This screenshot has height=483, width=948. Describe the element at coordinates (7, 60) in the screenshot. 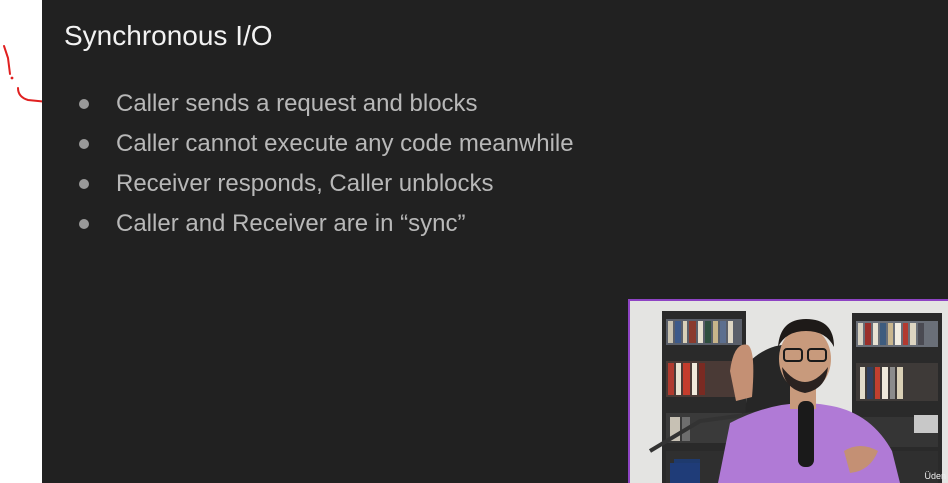

I see `pen-stroke-vertical` at that location.